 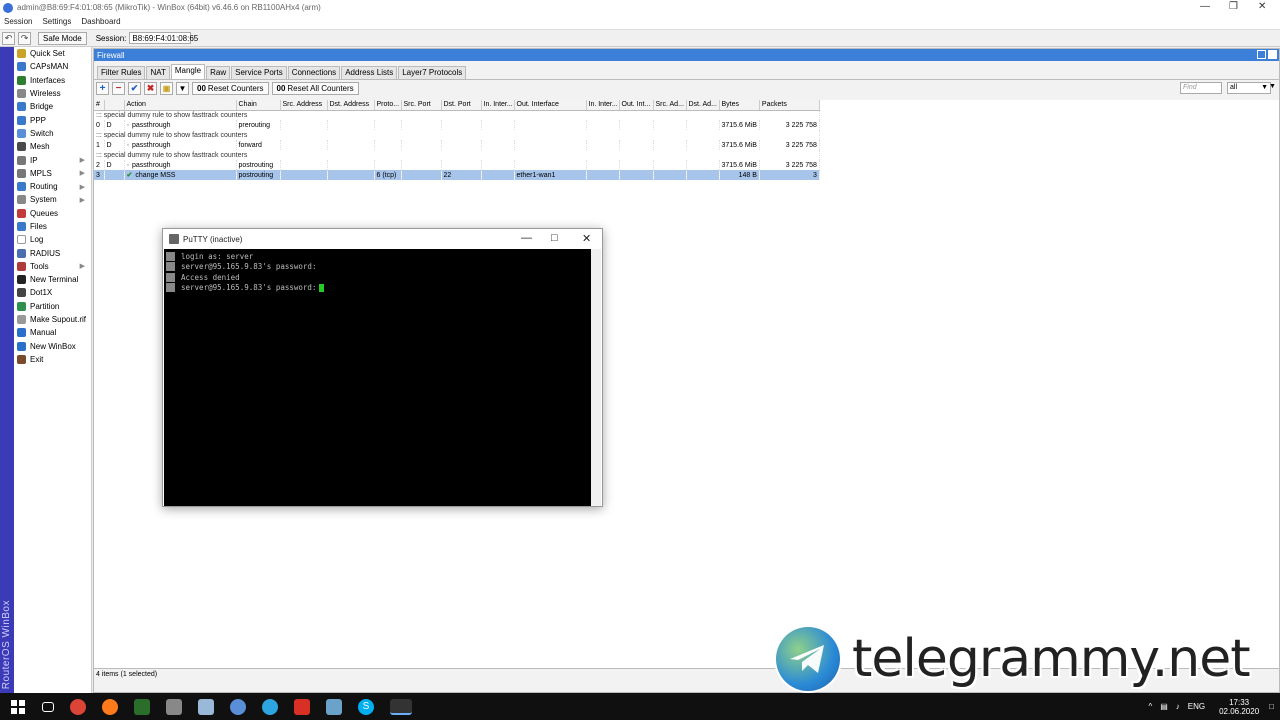 What do you see at coordinates (739, 105) in the screenshot?
I see `column-header: Bytes` at bounding box center [739, 105].